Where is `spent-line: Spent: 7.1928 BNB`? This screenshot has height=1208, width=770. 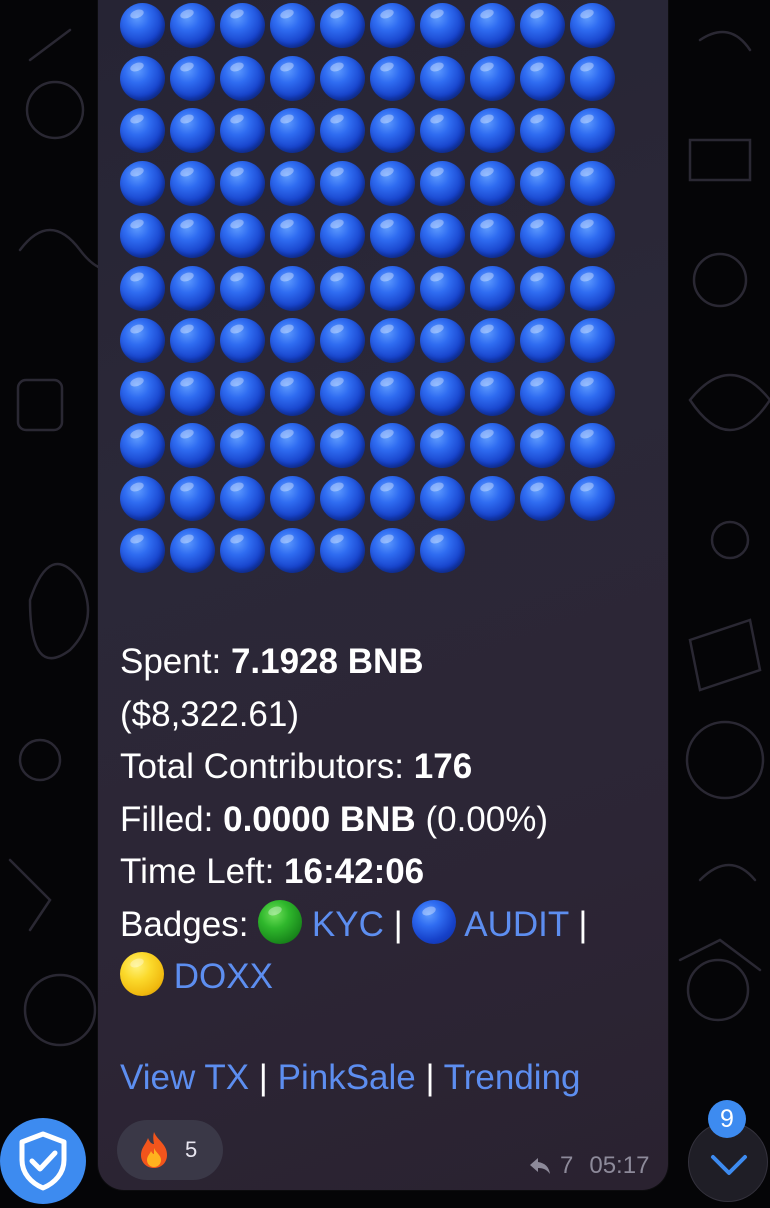 spent-line: Spent: 7.1928 BNB is located at coordinates (390, 662).